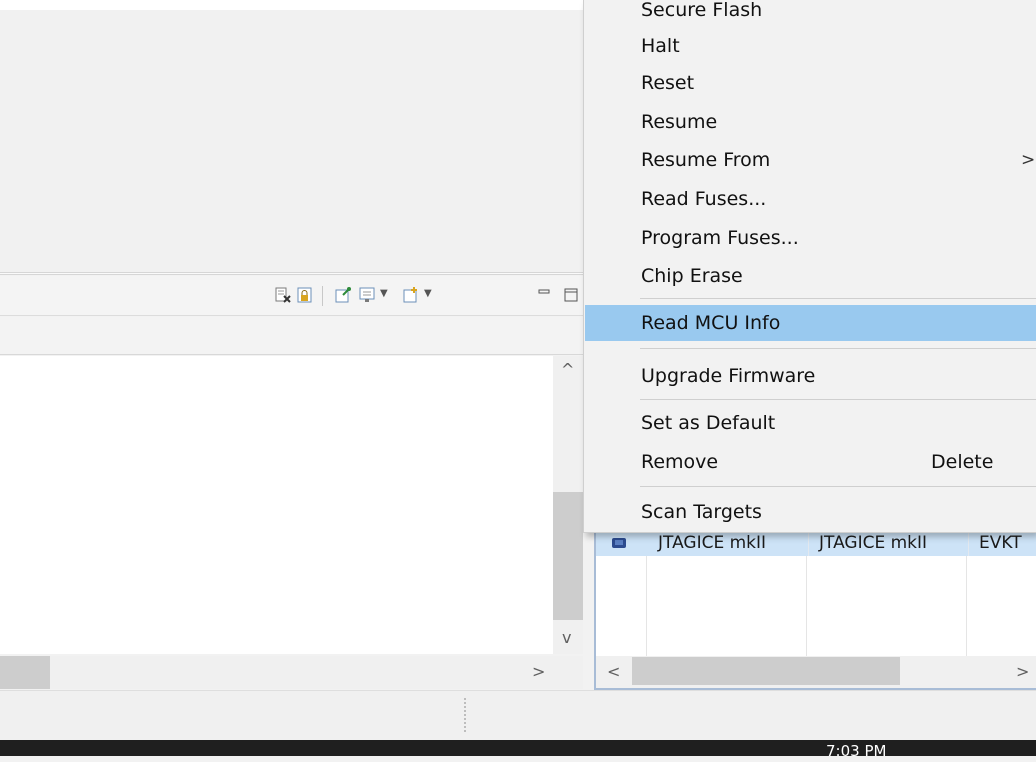 Image resolution: width=1036 pixels, height=762 pixels. What do you see at coordinates (343, 295) in the screenshot?
I see `pin-console-icon` at bounding box center [343, 295].